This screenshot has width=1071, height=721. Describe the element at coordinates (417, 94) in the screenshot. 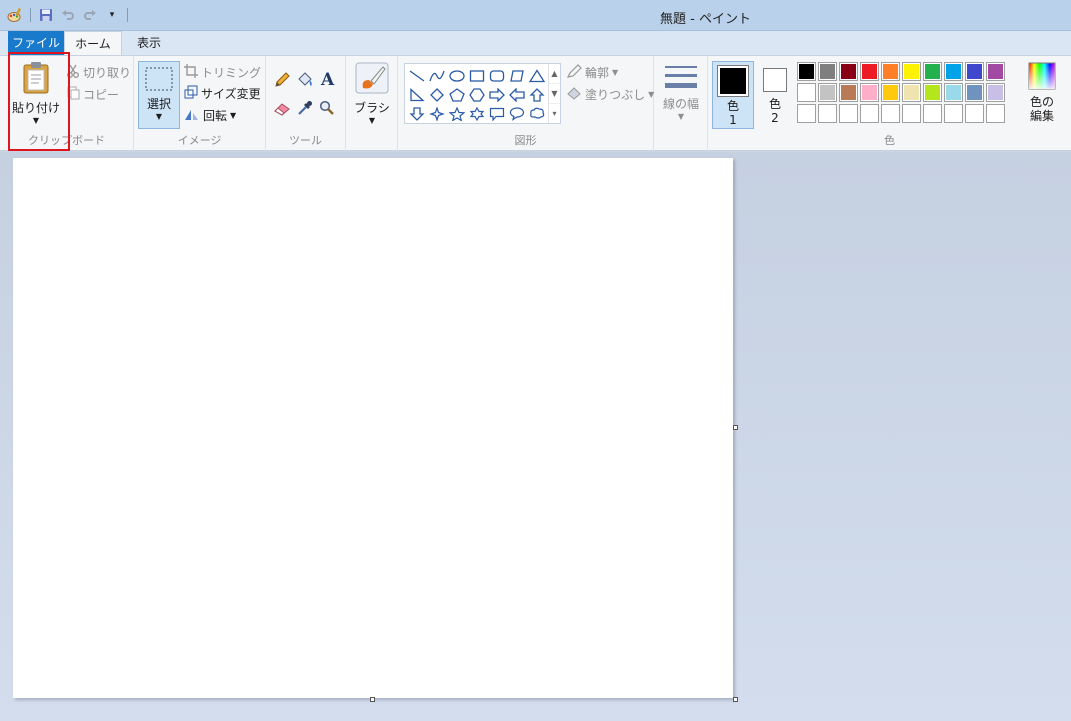

I see `right-triangle-shape-icon` at that location.